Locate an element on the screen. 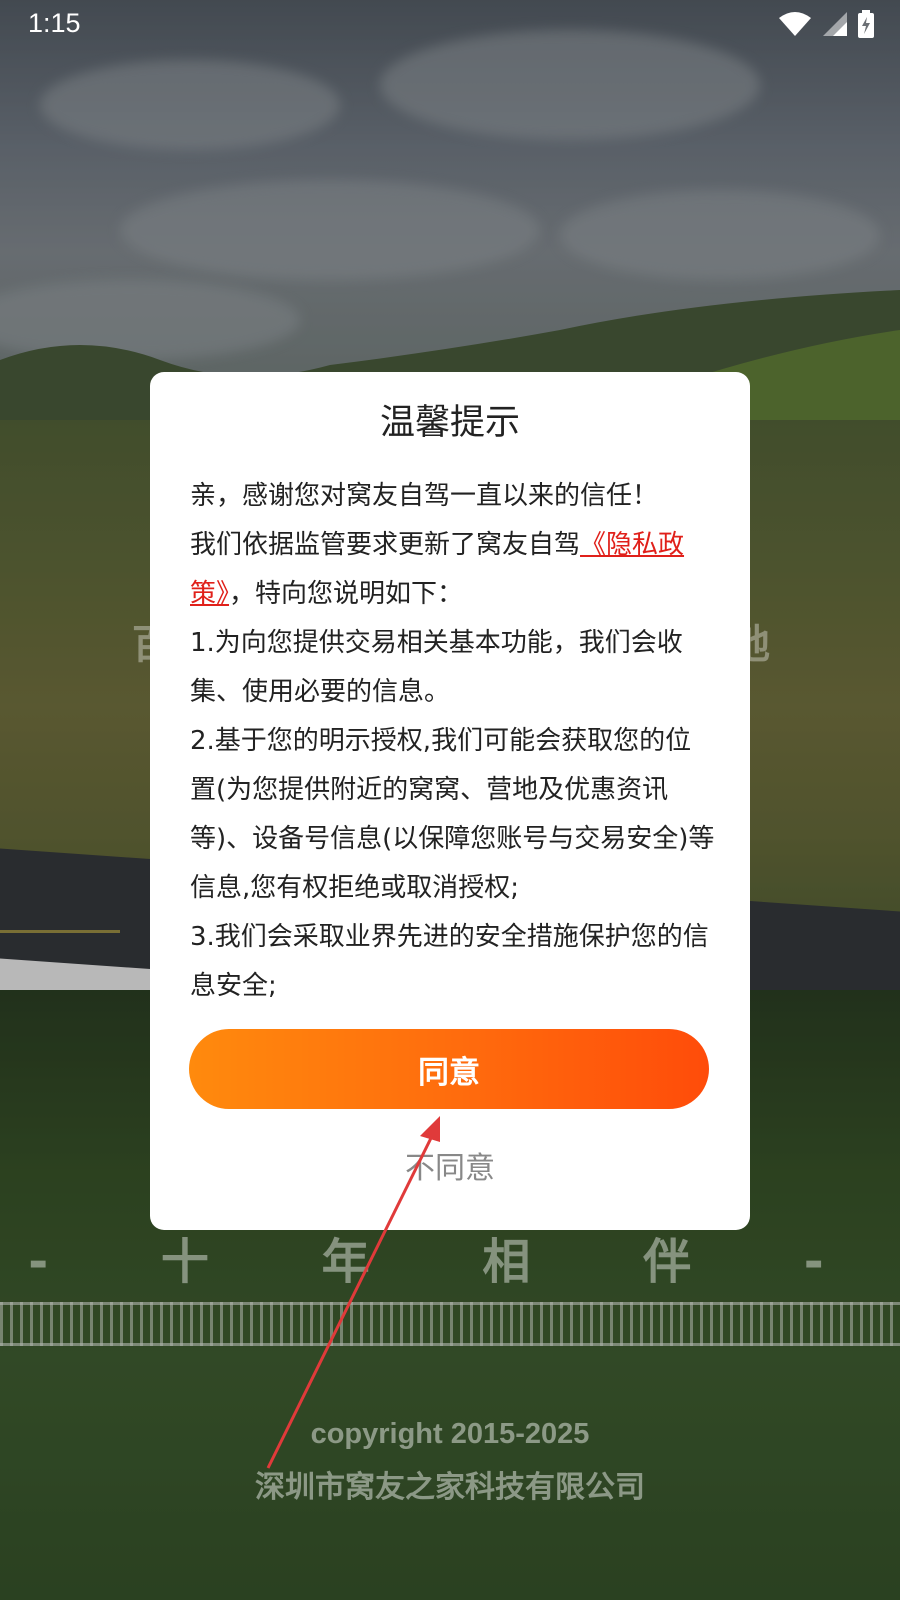 This screenshot has height=1600, width=900. annotation-arrow-shaft is located at coordinates (351, 1300).